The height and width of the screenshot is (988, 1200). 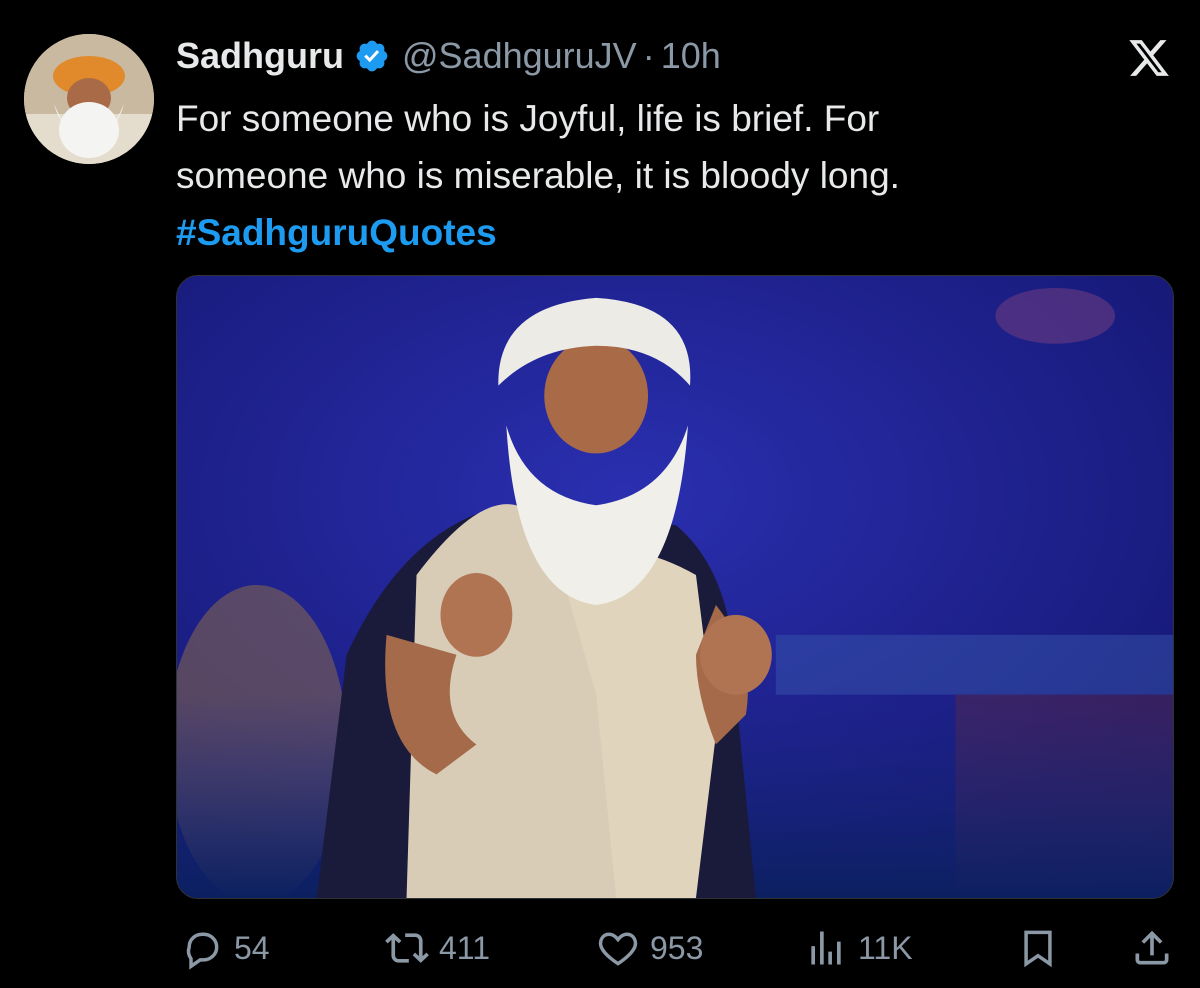 I want to click on tweet-actions: 54 411 953 11K, so click(x=600, y=948).